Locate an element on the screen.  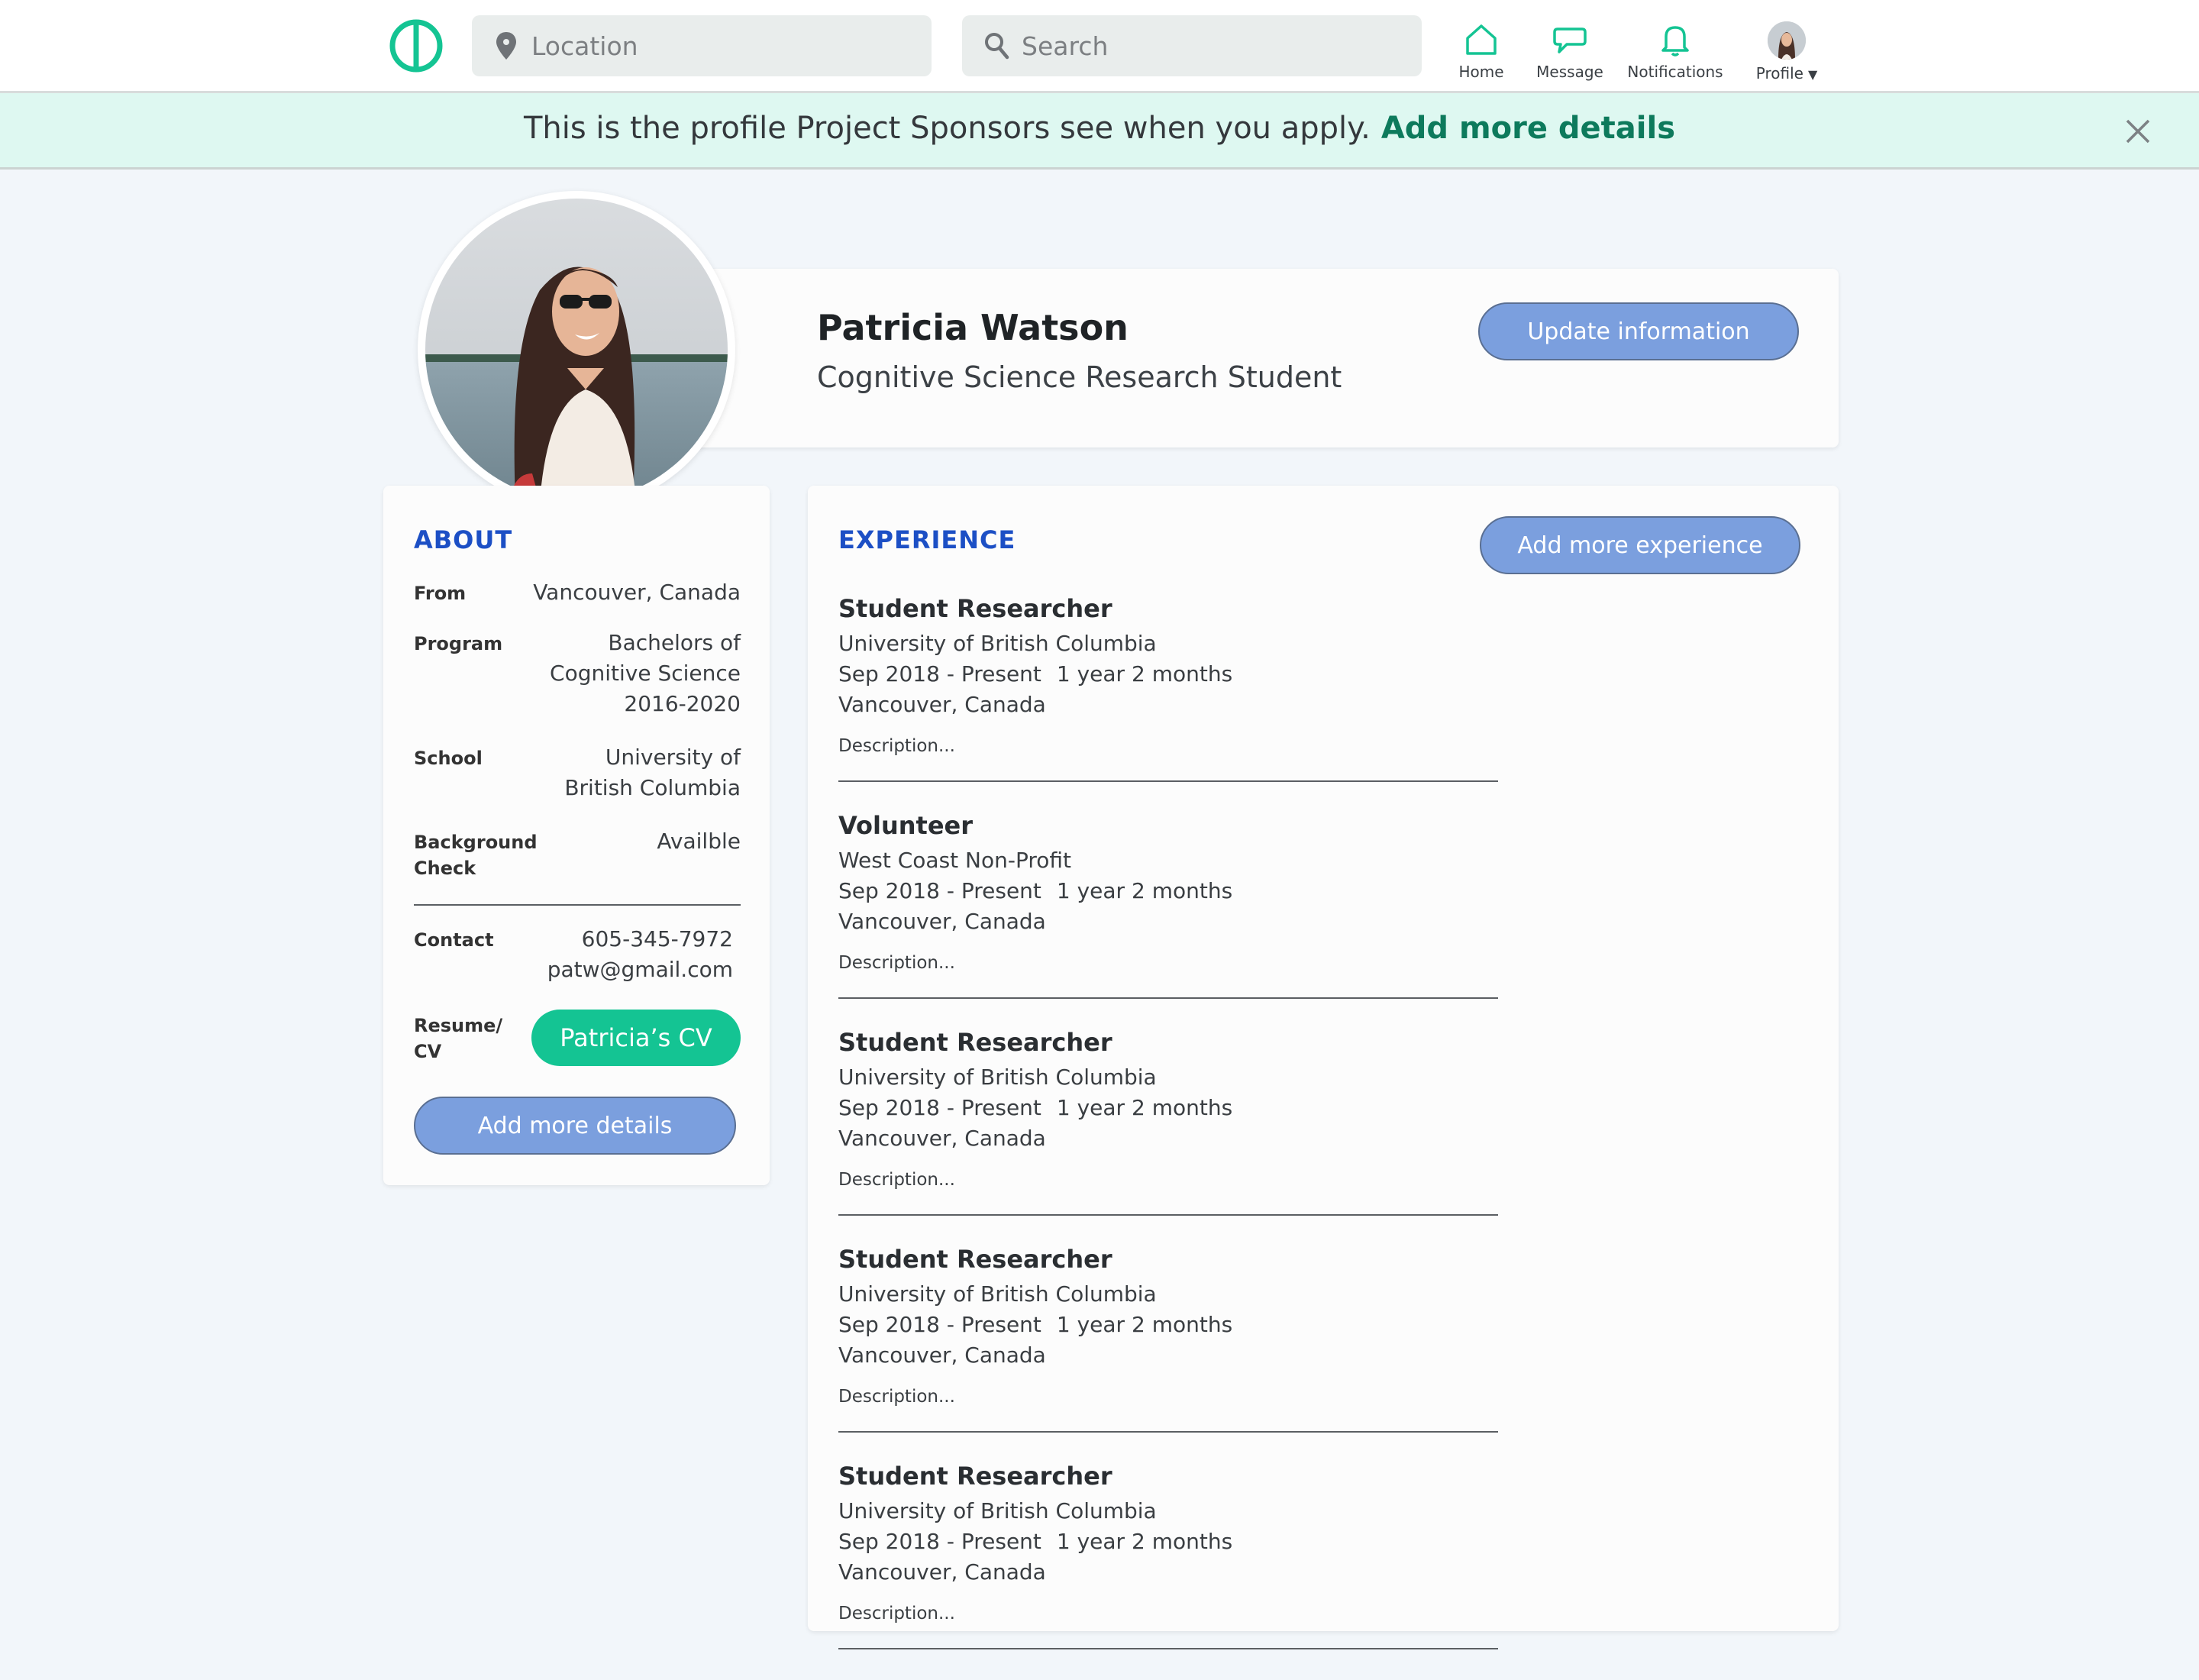
program-line-3: 2016-2020 is located at coordinates (682, 703).